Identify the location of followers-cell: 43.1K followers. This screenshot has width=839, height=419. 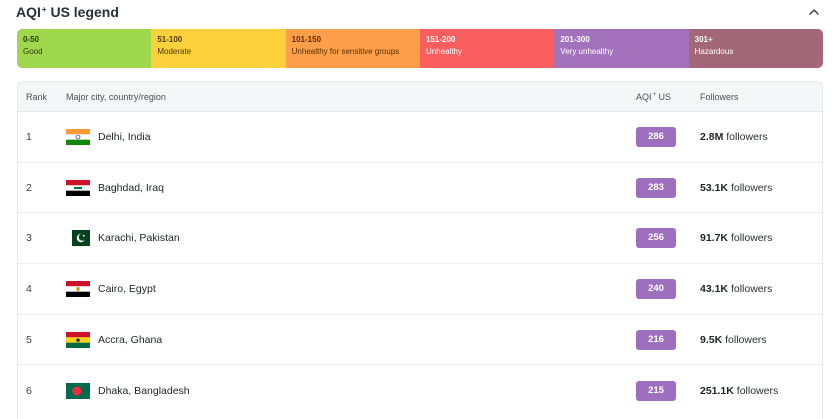
(736, 288).